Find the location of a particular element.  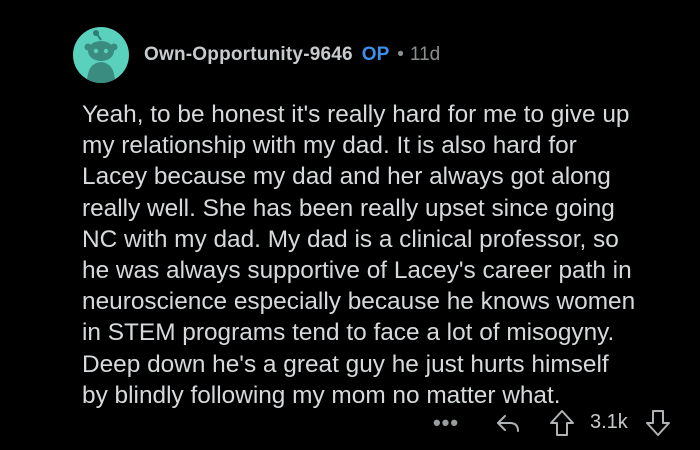

op-badge: OP is located at coordinates (375, 54).